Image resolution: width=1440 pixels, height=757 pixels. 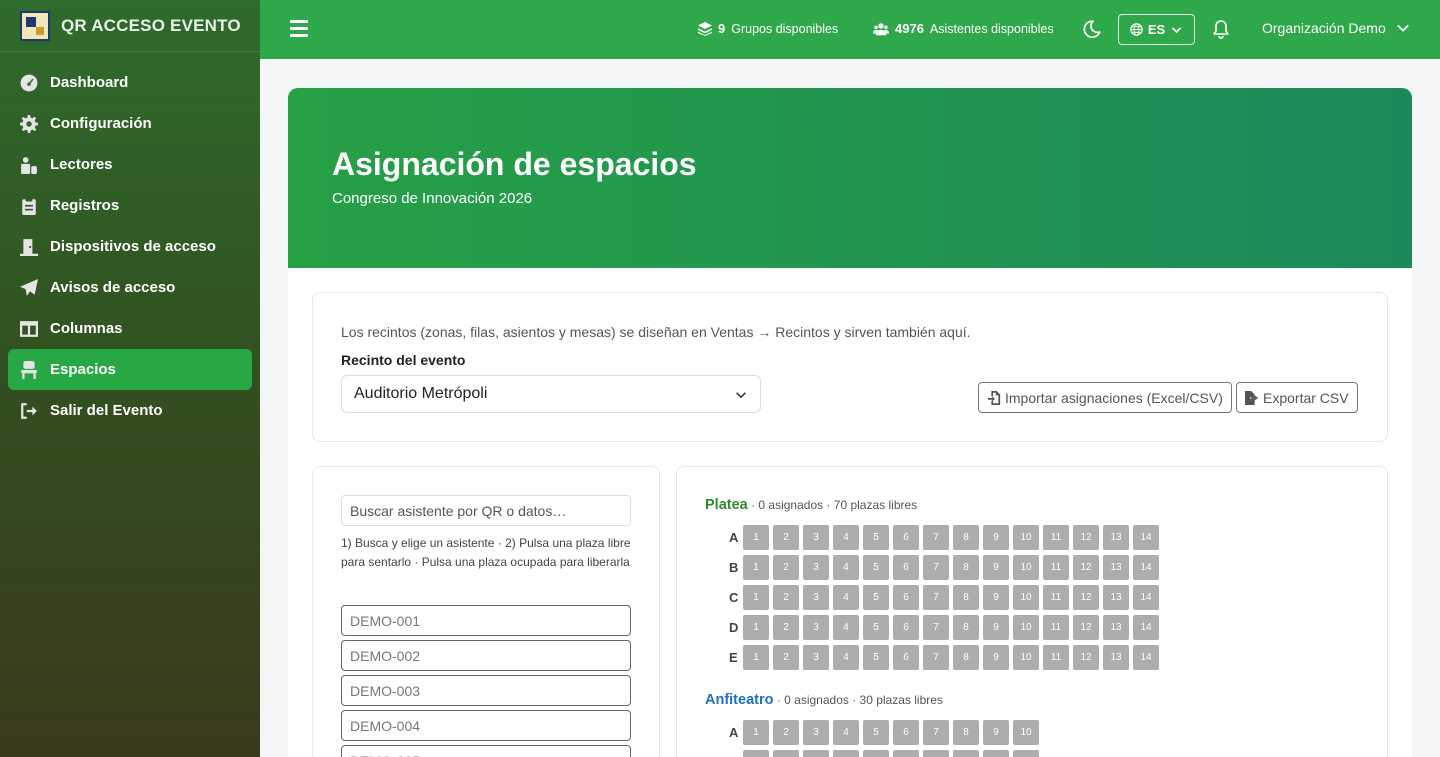 I want to click on dark-mode-icon, so click(x=1092, y=29).